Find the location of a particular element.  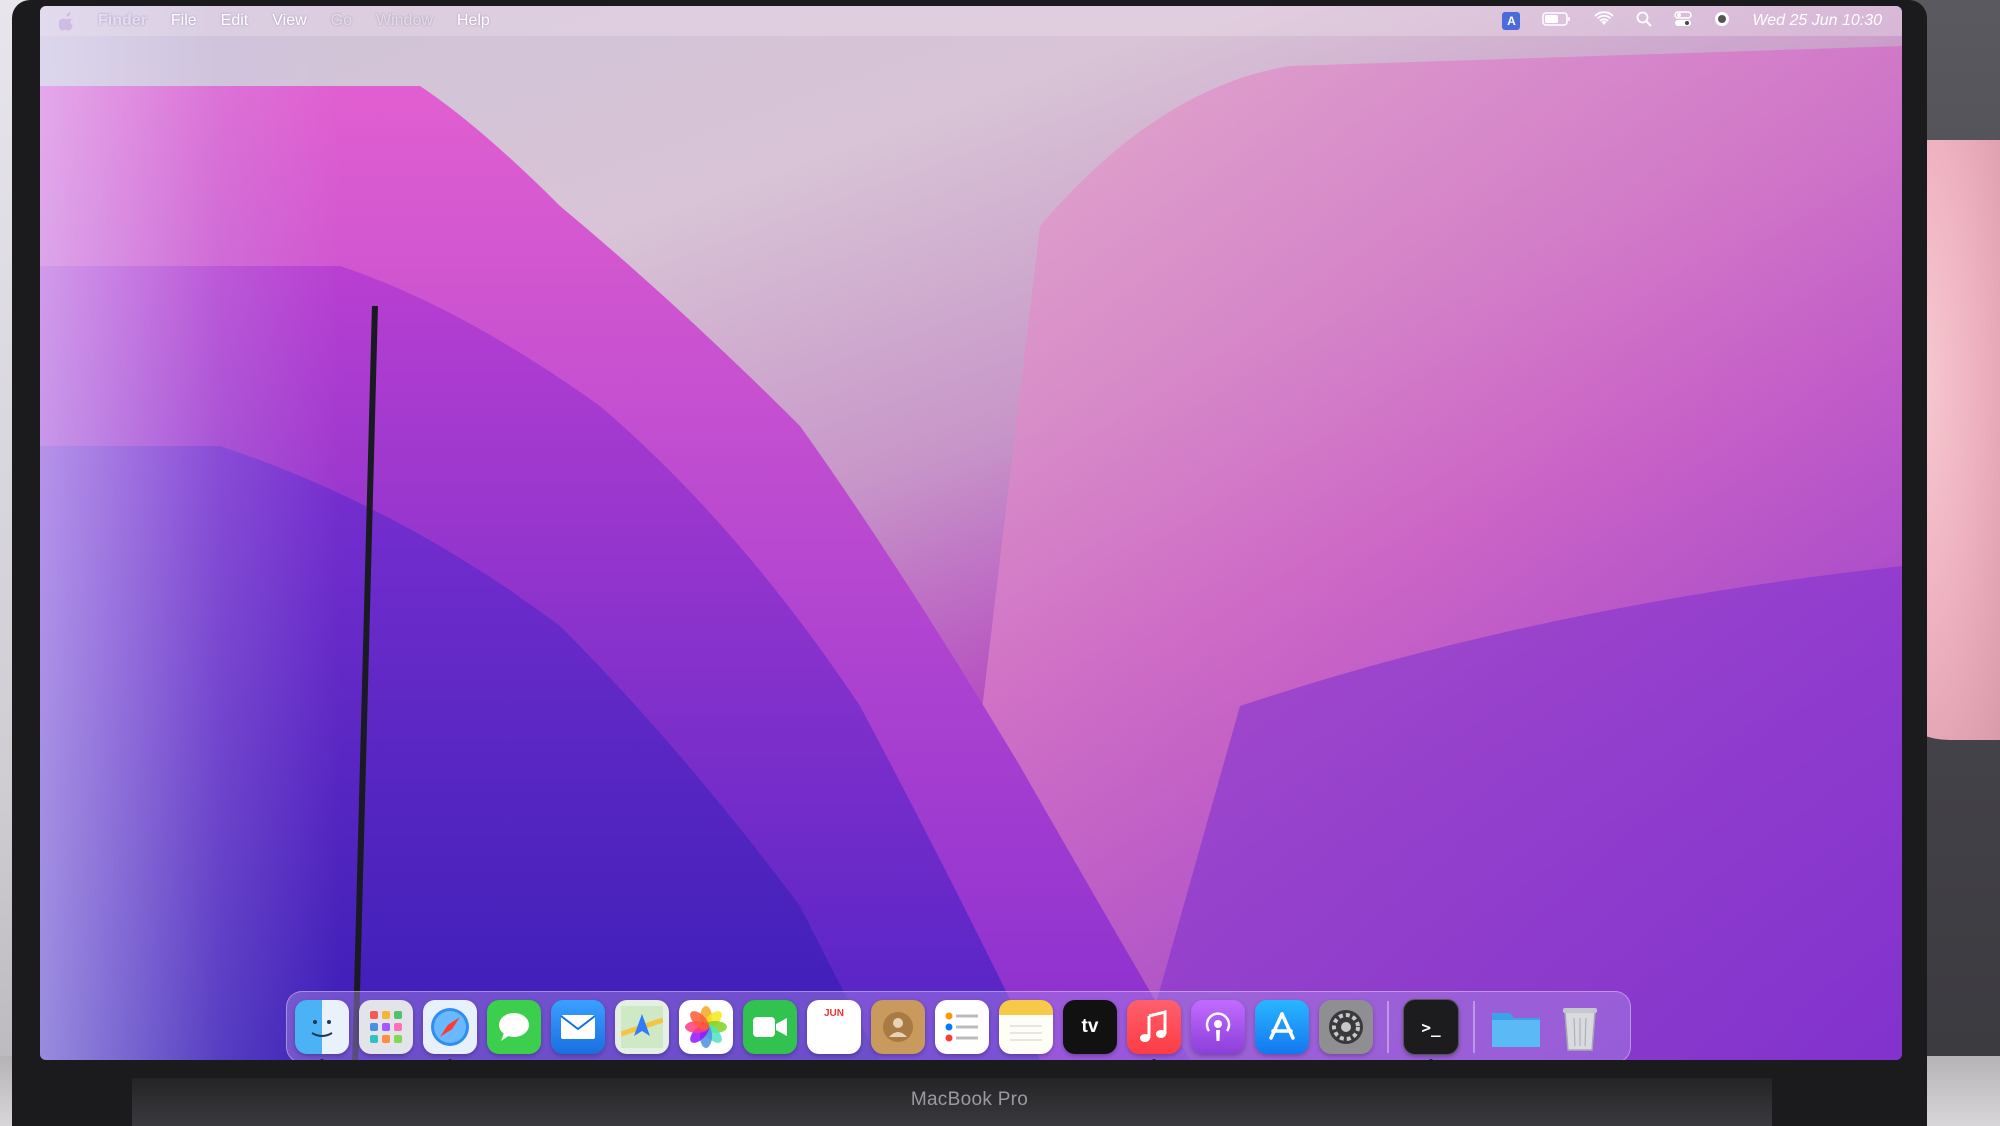

messages-icon is located at coordinates (514, 1027).